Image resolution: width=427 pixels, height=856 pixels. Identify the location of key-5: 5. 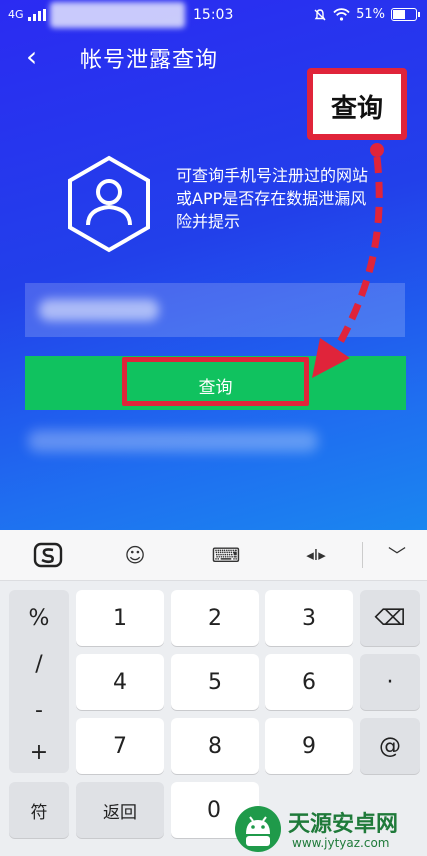
(215, 682).